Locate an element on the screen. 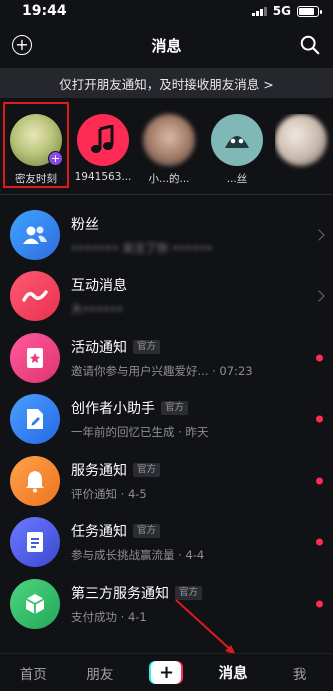 Image resolution: width=333 pixels, height=691 pixels. creator-icon is located at coordinates (35, 419).